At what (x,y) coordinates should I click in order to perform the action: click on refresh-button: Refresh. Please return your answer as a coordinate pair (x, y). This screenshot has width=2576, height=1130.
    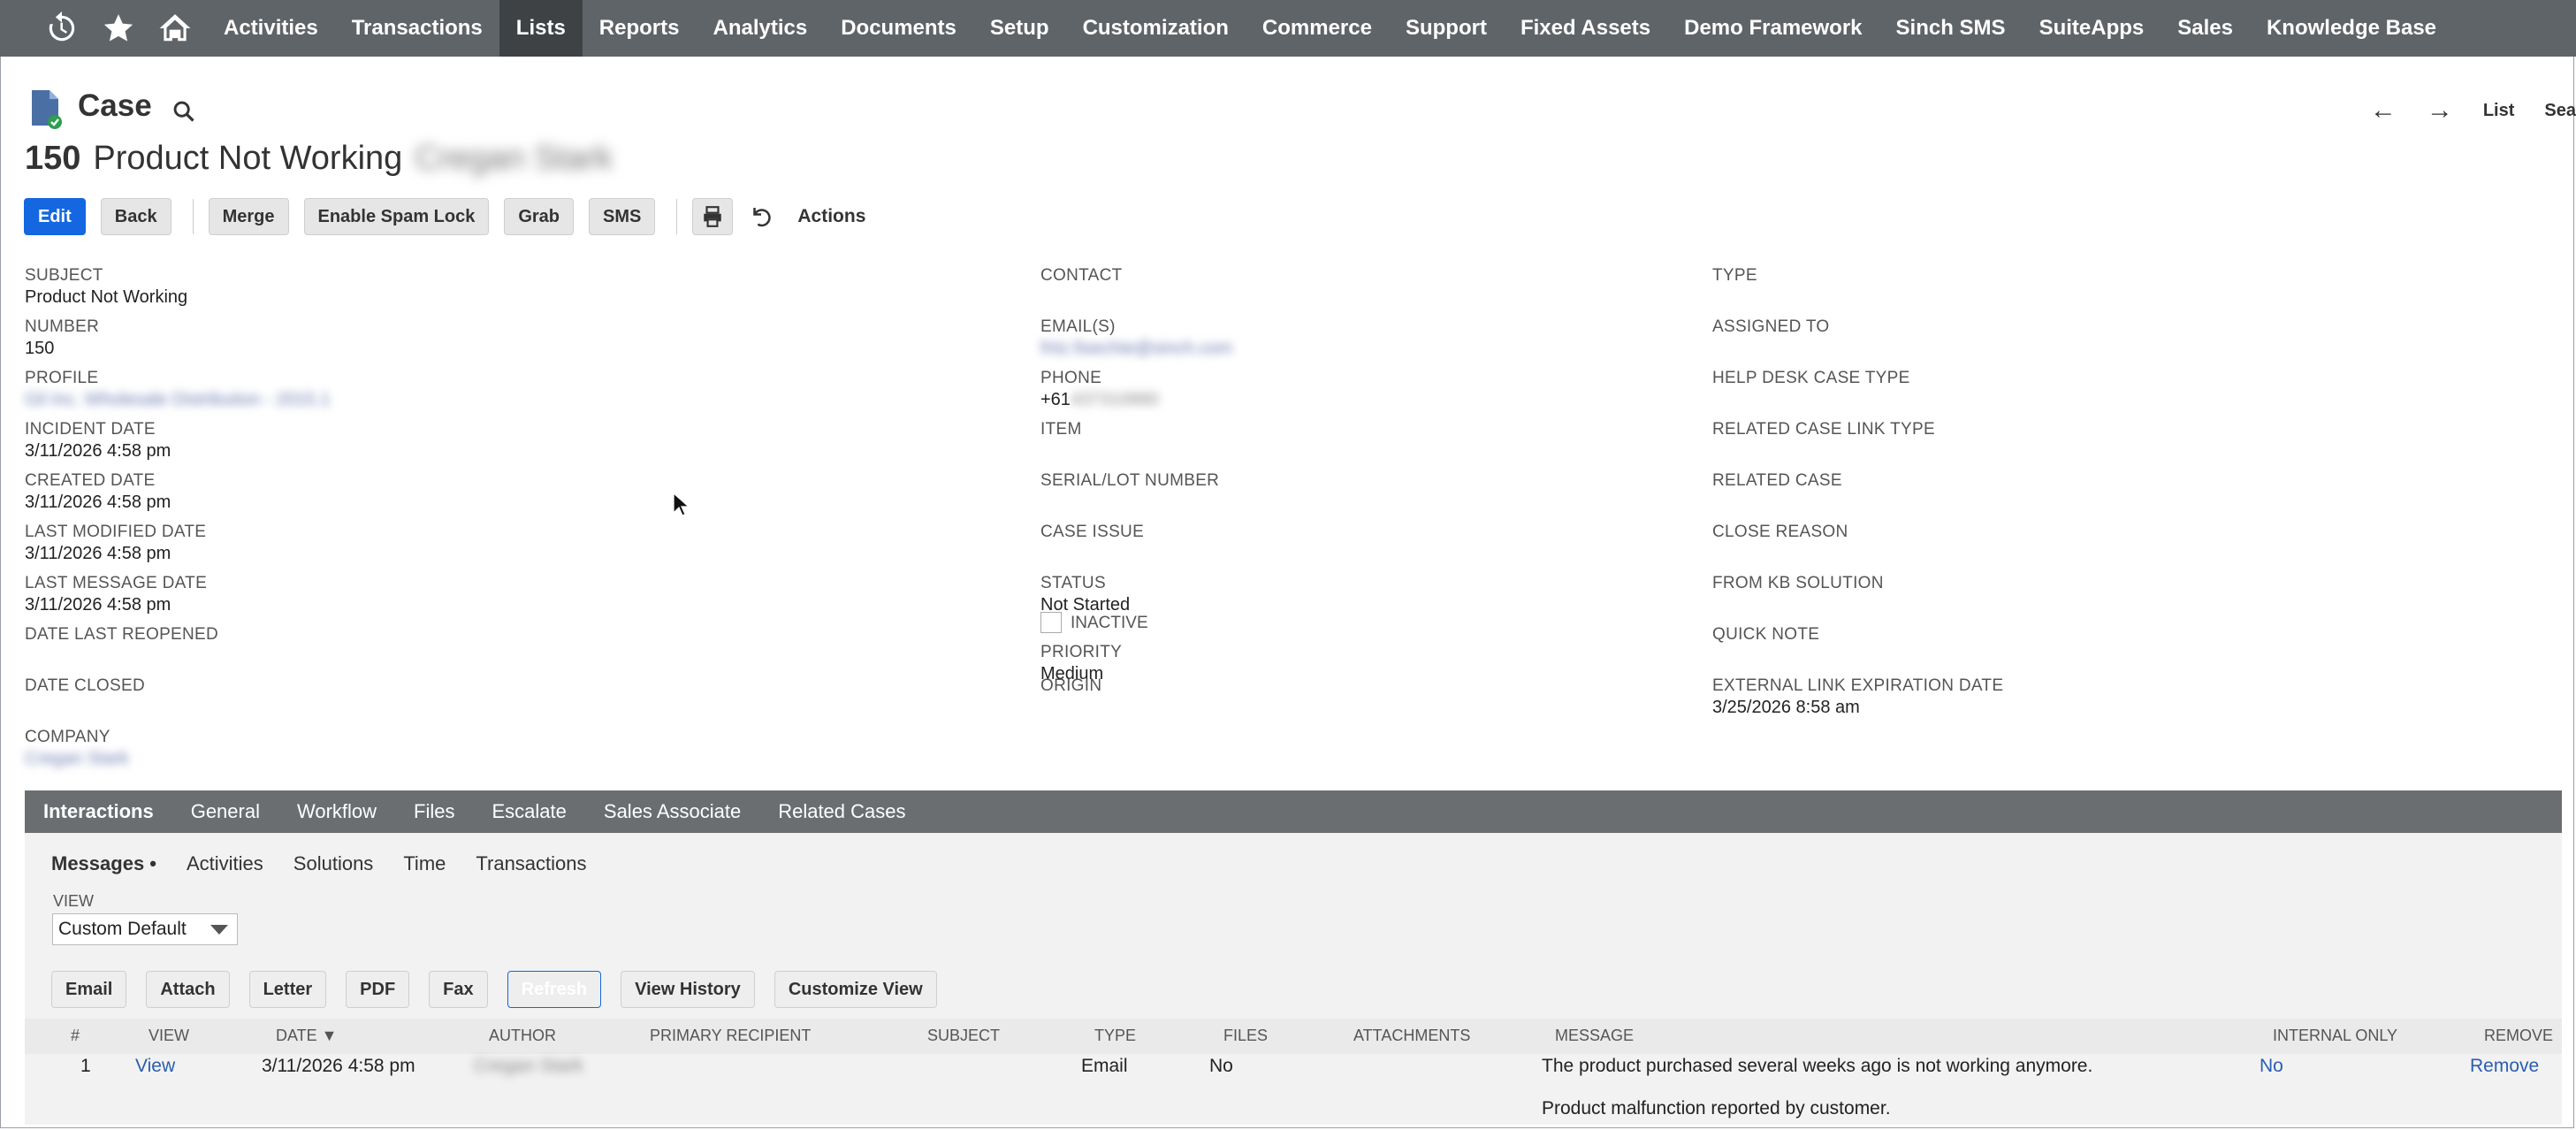
    Looking at the image, I should click on (554, 990).